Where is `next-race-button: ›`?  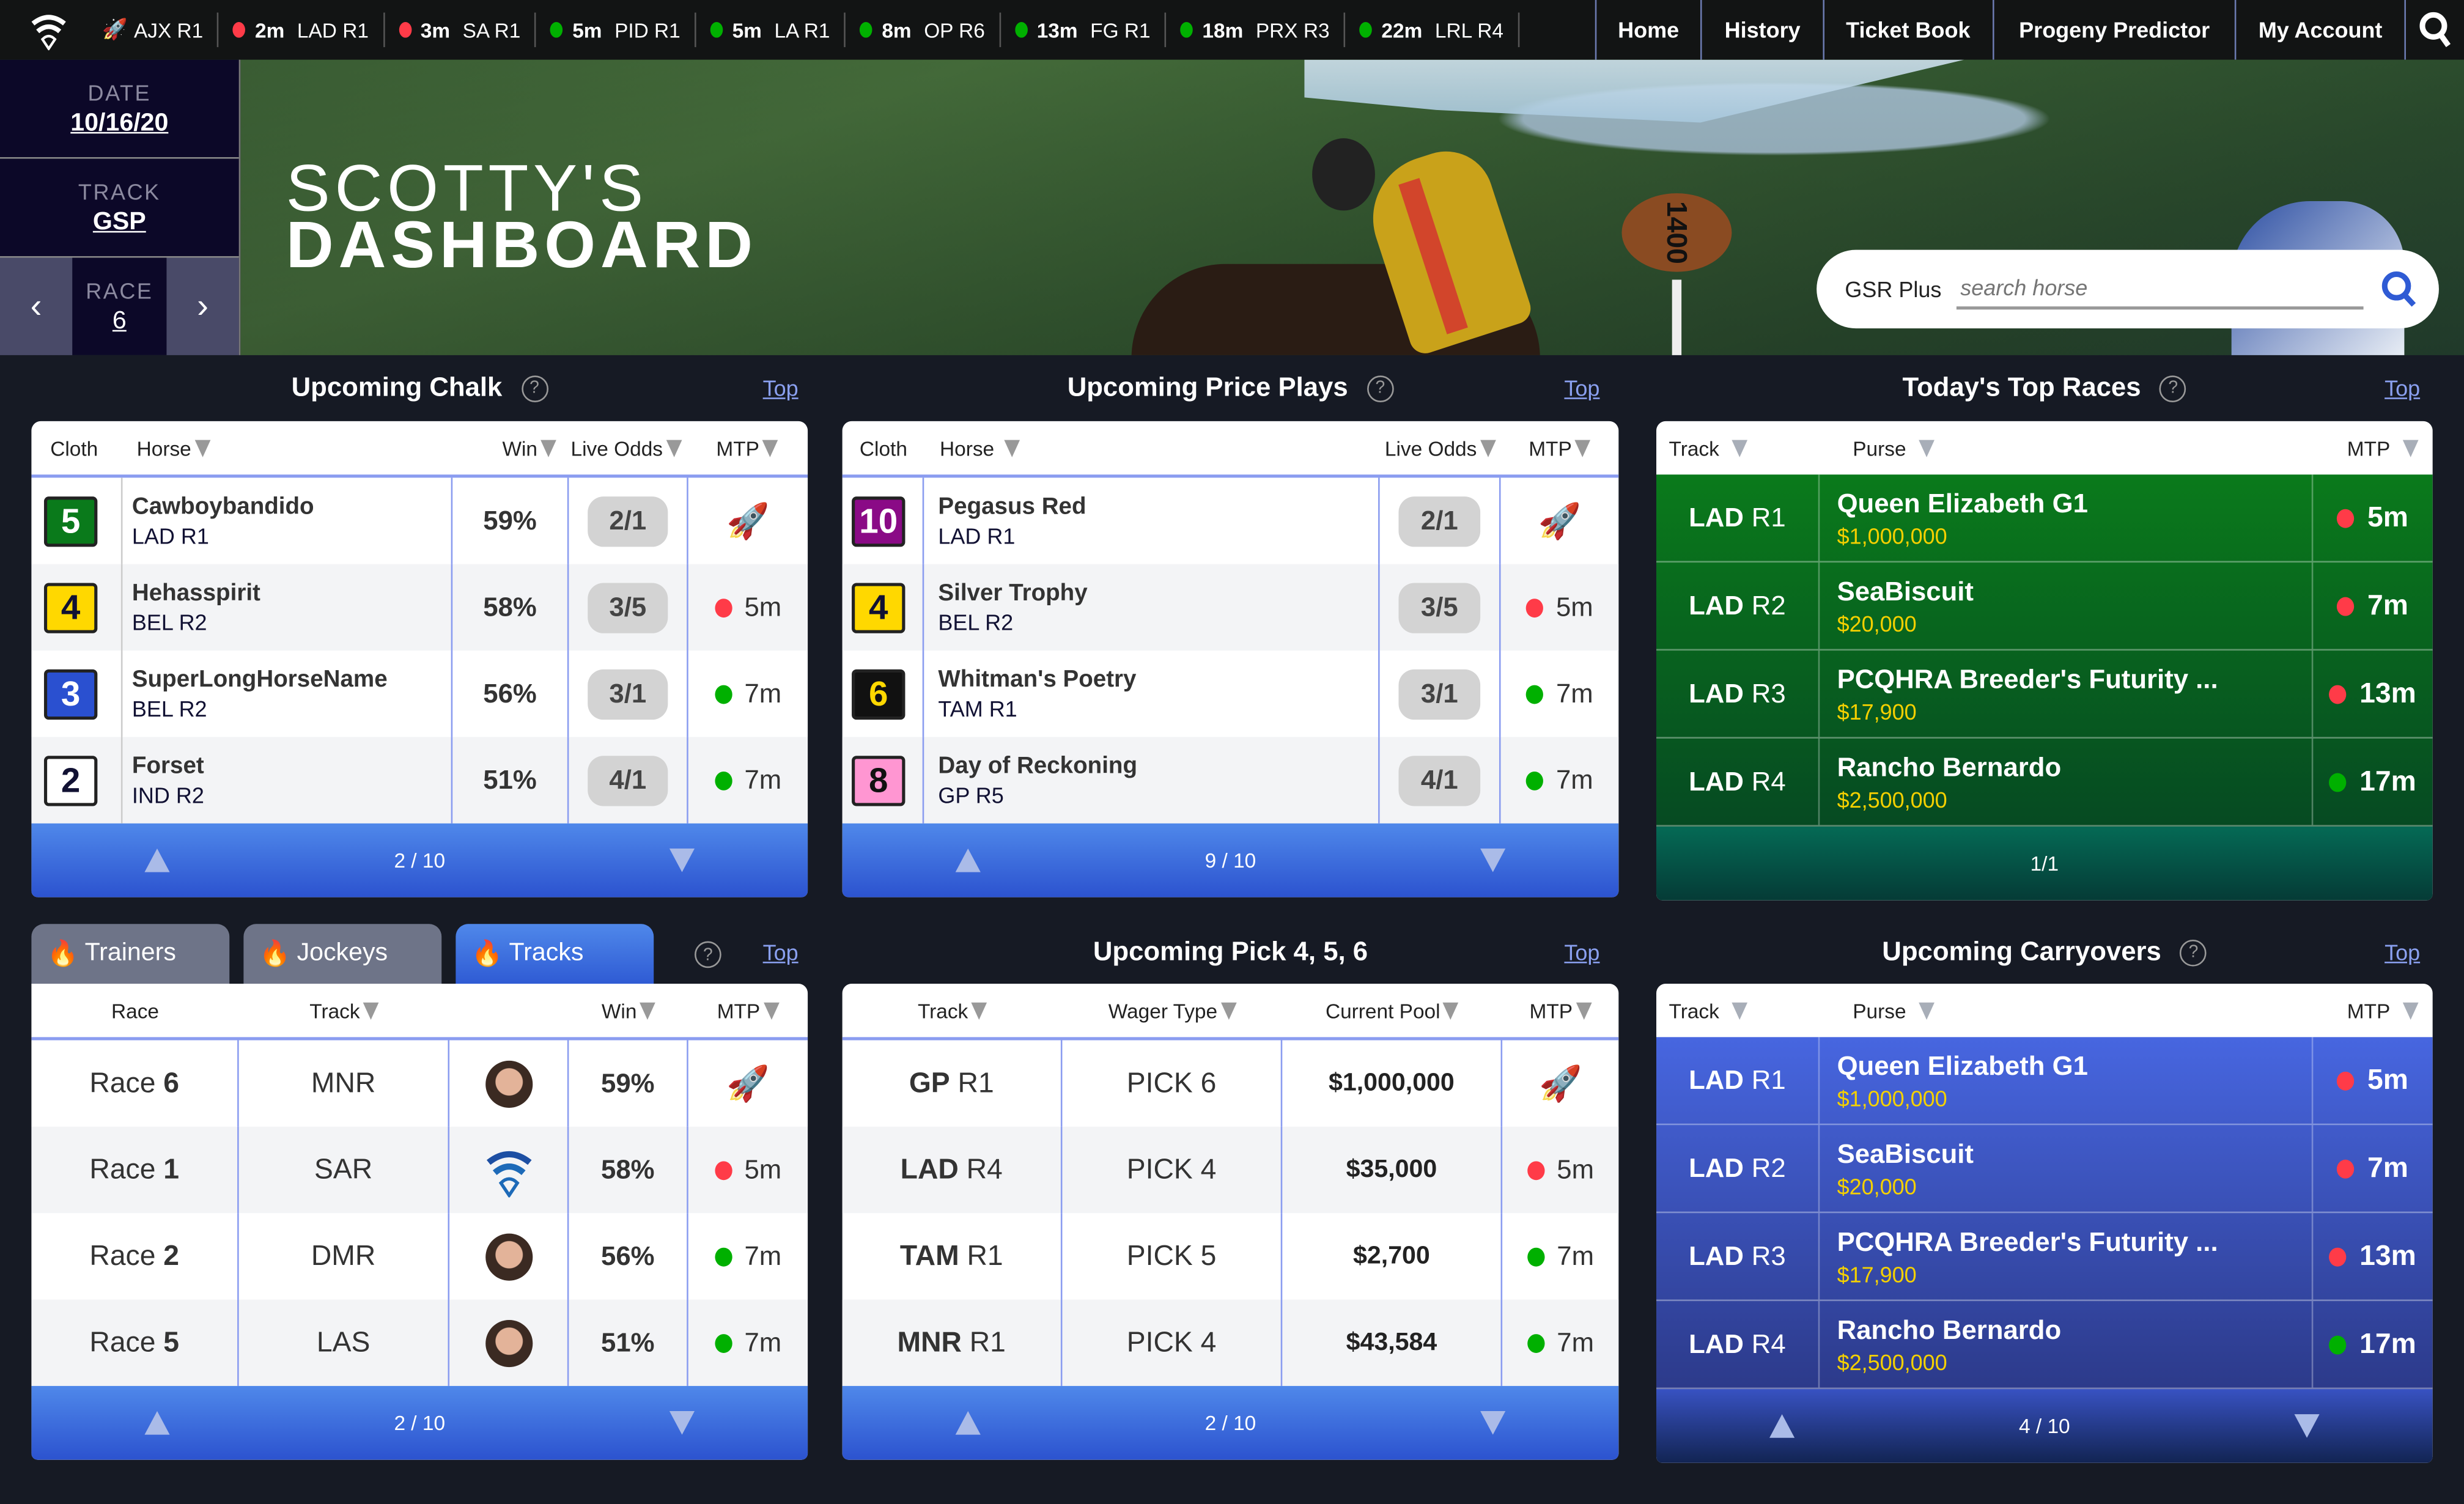 next-race-button: › is located at coordinates (203, 306).